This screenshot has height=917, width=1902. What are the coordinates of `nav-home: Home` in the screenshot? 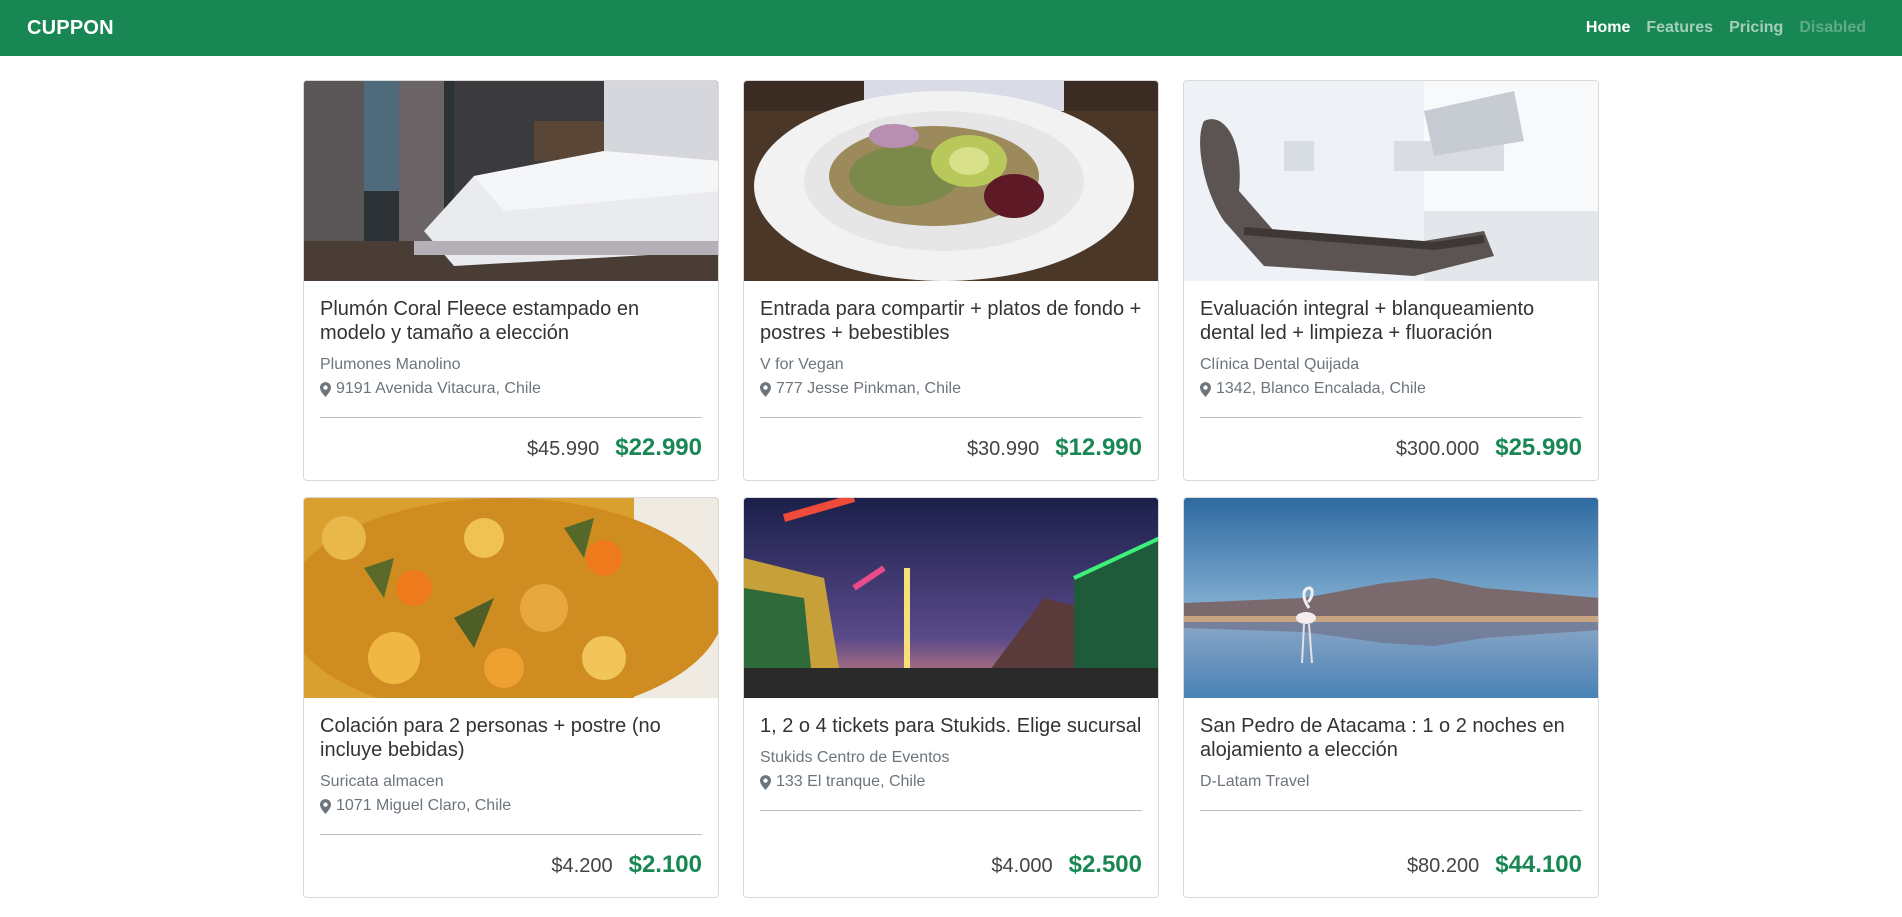 It's located at (1608, 28).